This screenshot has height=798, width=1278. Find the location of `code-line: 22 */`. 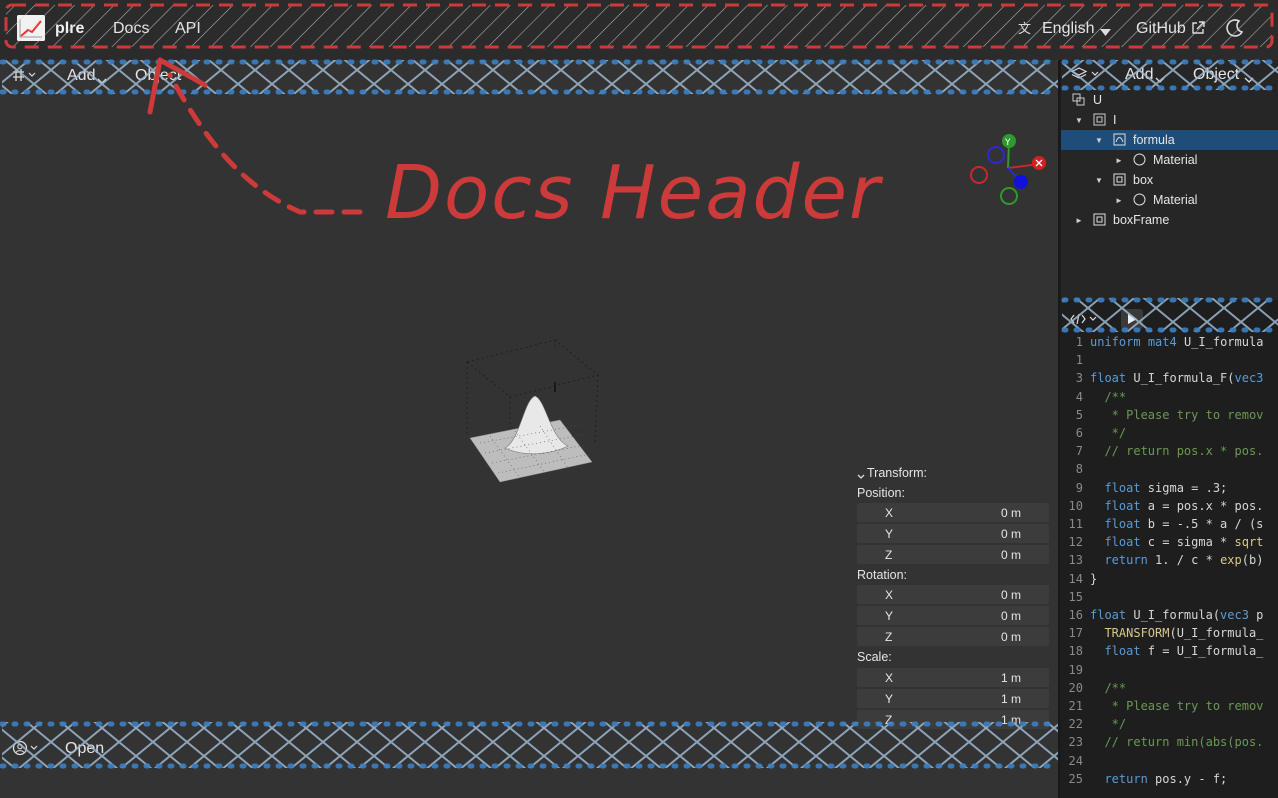

code-line: 22 */ is located at coordinates (1169, 726).